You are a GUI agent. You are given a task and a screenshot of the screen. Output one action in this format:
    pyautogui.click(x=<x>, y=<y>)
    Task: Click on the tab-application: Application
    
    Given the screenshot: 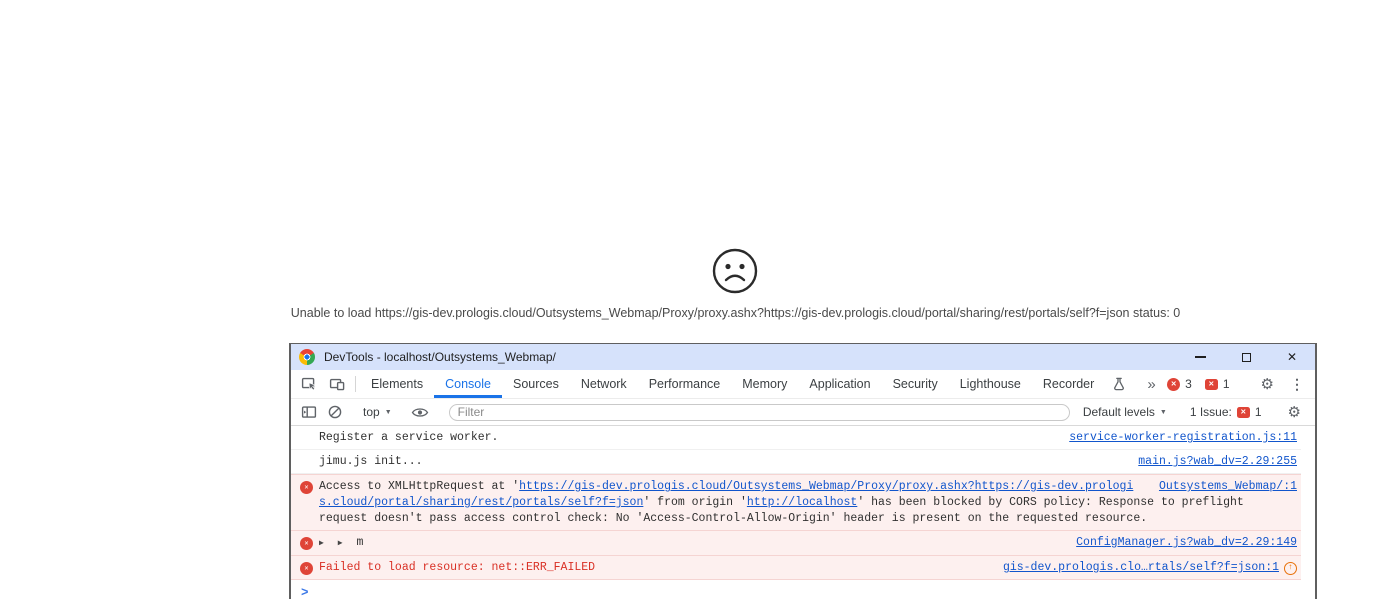 What is the action you would take?
    pyautogui.click(x=839, y=384)
    